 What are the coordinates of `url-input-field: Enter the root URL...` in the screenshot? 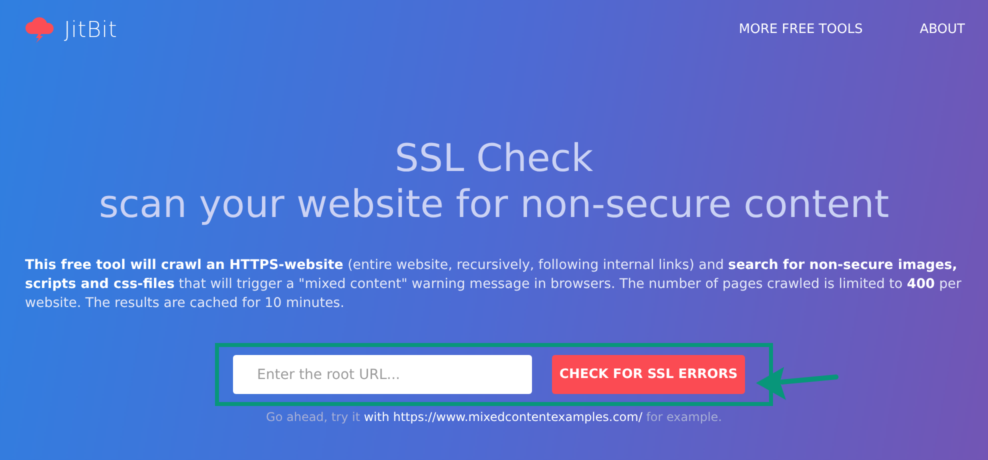 It's located at (382, 374).